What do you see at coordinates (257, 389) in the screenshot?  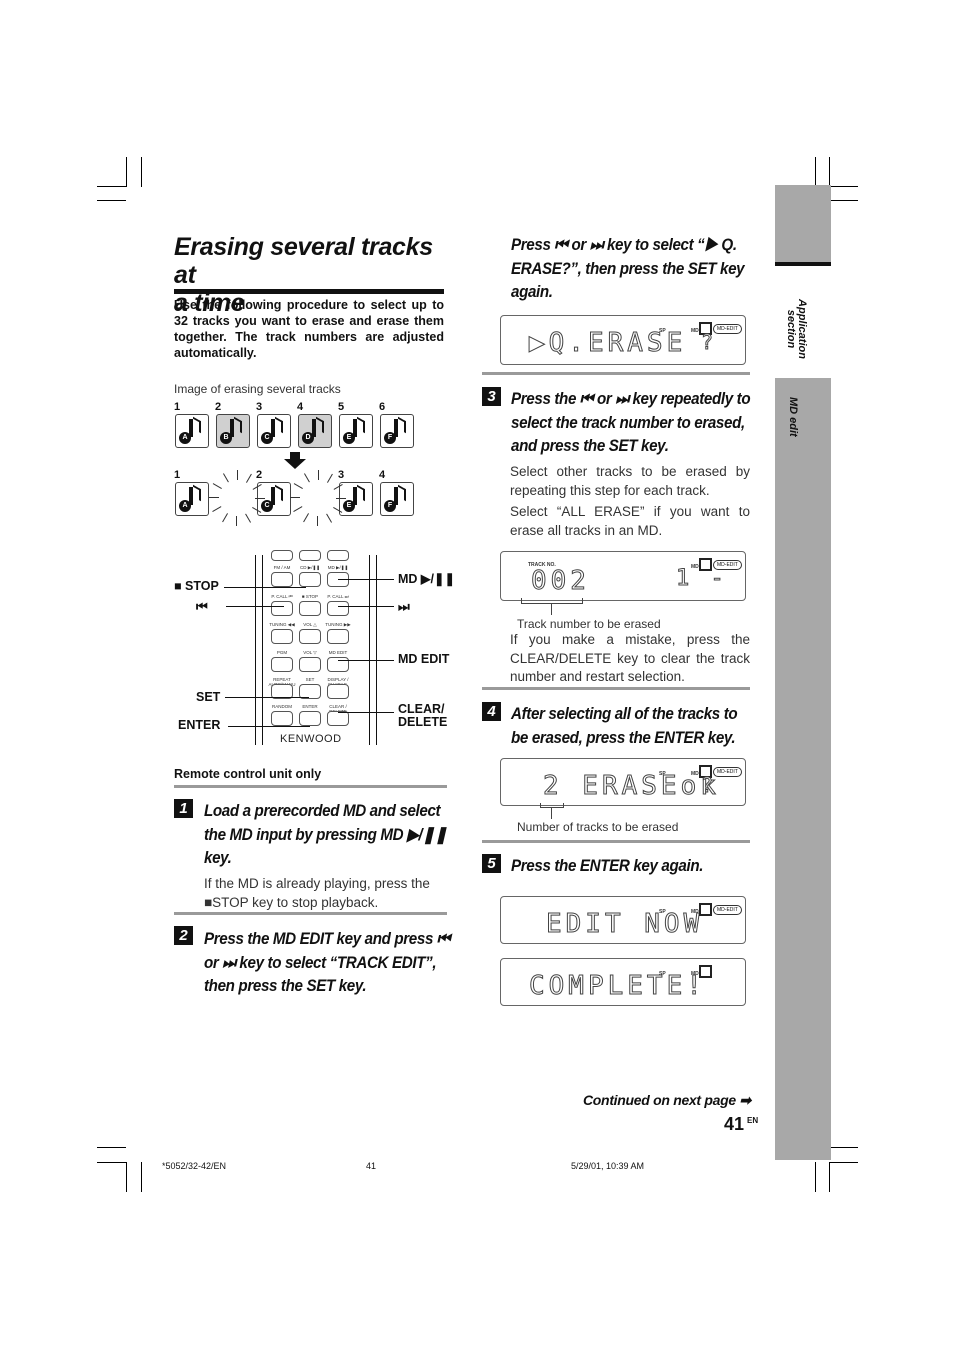 I see `illustration-caption: Image of erasing several tracks` at bounding box center [257, 389].